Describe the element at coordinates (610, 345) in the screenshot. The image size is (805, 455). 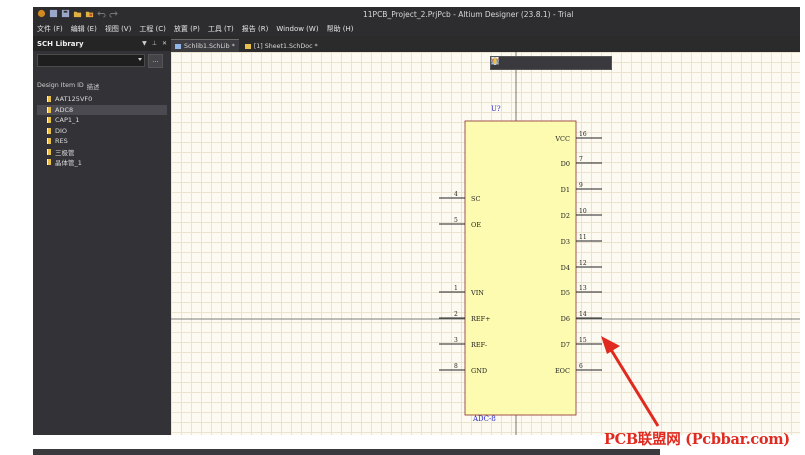
I see `annotation-arrow-head` at that location.